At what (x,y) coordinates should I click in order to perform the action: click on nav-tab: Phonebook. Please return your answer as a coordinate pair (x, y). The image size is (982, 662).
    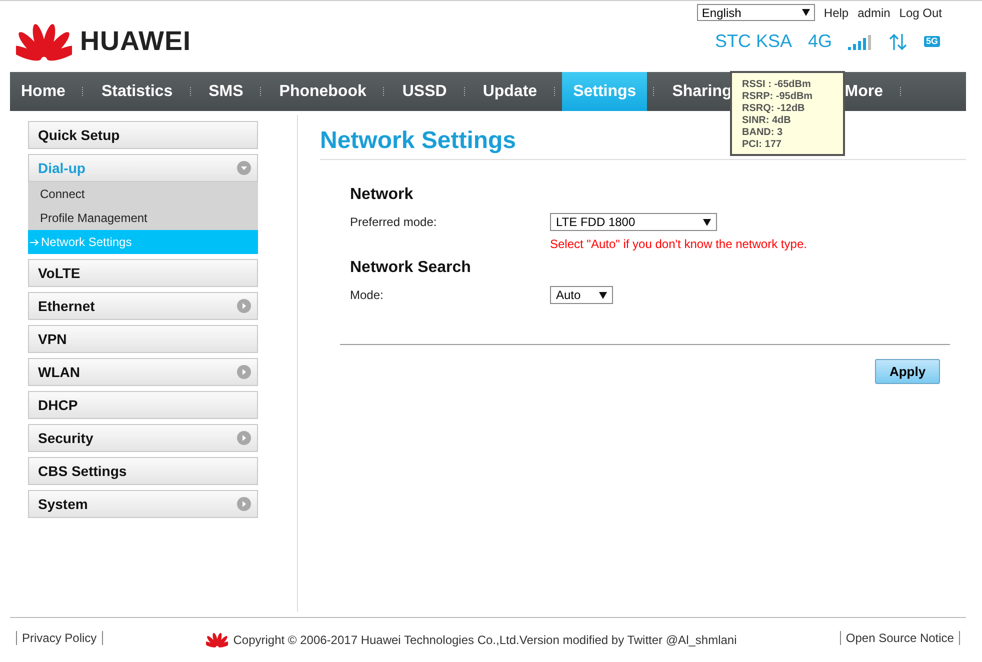
    Looking at the image, I should click on (323, 91).